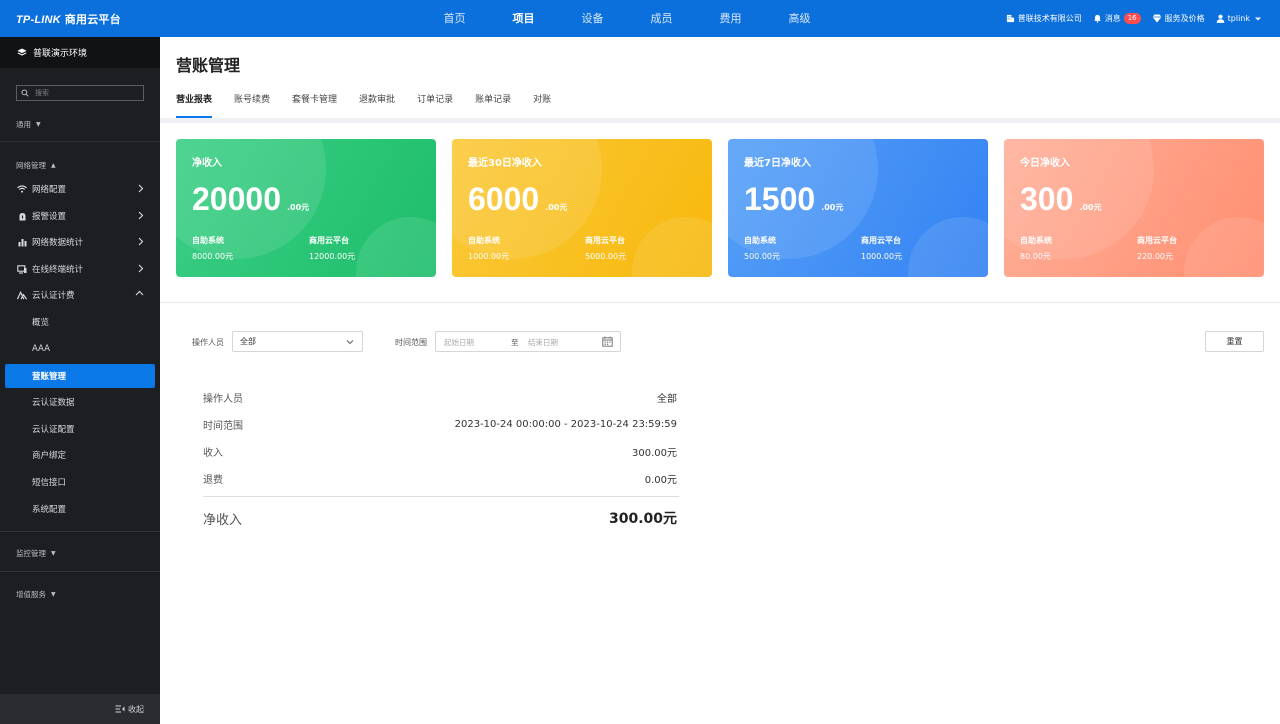 This screenshot has height=724, width=1280. Describe the element at coordinates (31, 553) in the screenshot. I see `group-monitor-label: 监控管理` at that location.